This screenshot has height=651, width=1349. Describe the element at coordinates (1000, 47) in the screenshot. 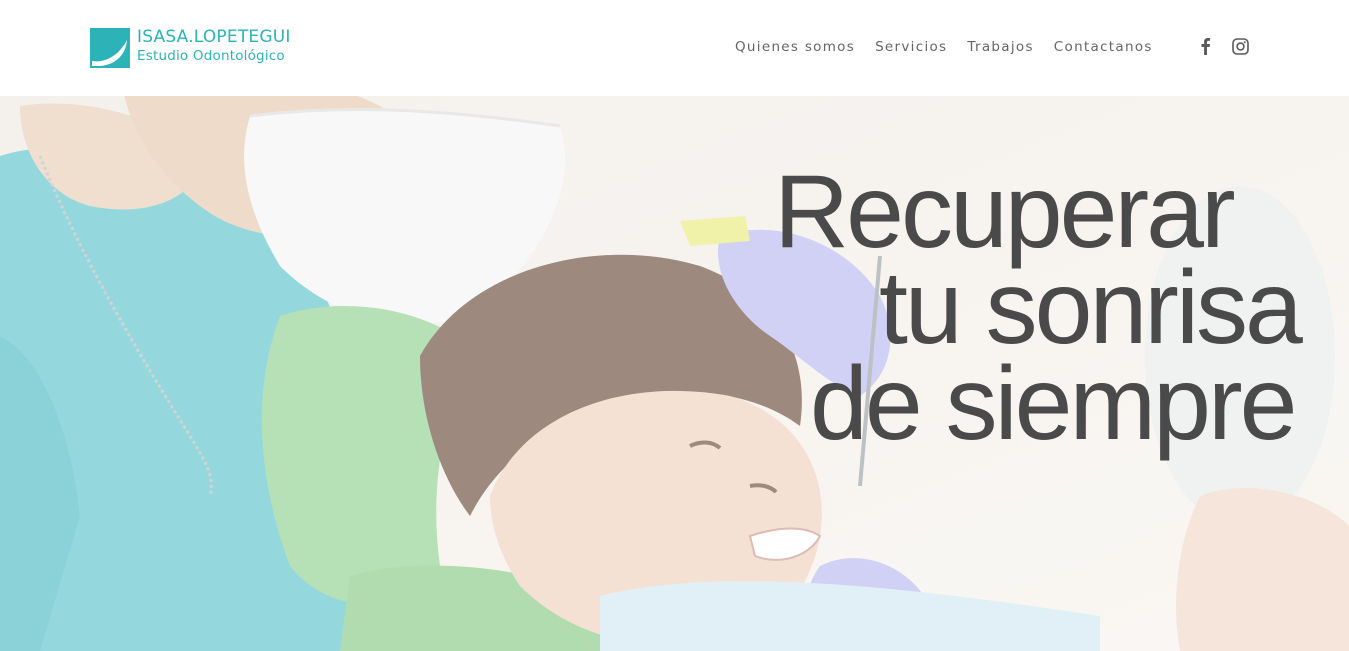

I see `nav-item-trabajos: Trabajos` at that location.